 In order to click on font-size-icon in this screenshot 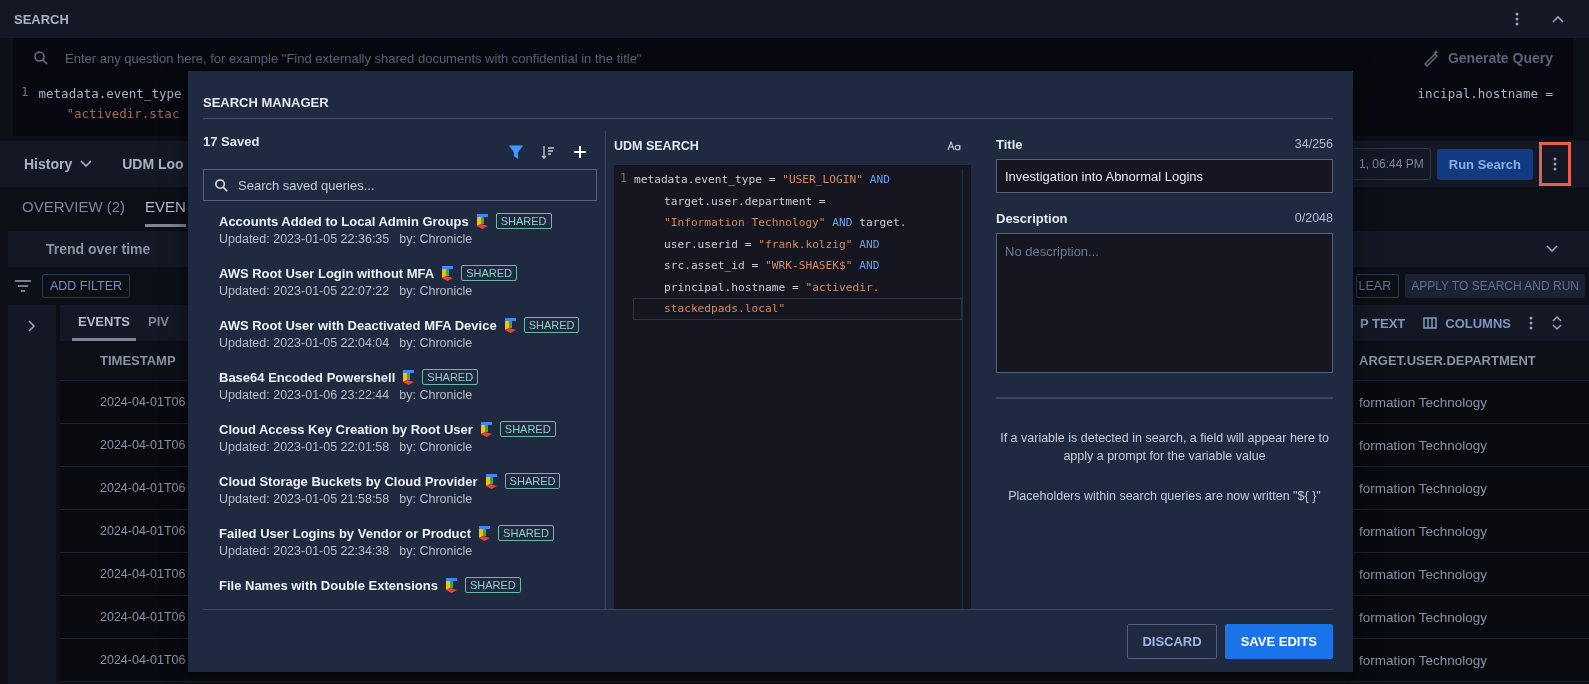, I will do `click(954, 146)`.